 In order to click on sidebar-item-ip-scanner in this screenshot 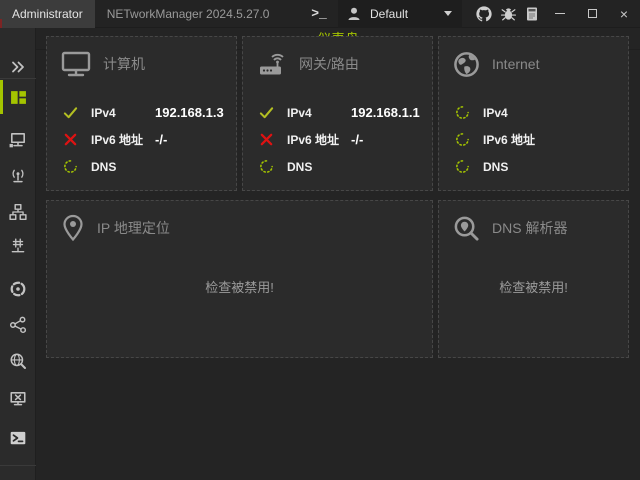, I will do `click(18, 212)`.